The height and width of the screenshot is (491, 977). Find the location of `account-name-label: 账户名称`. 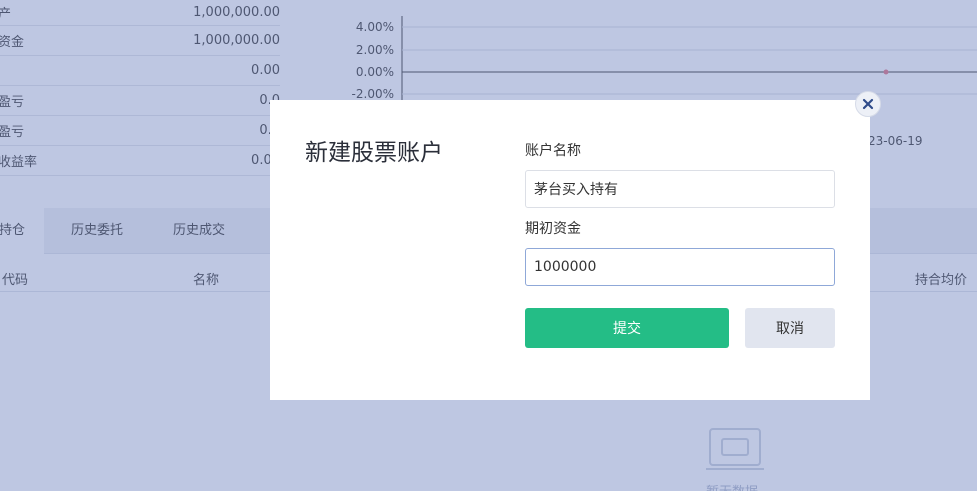

account-name-label: 账户名称 is located at coordinates (553, 151).